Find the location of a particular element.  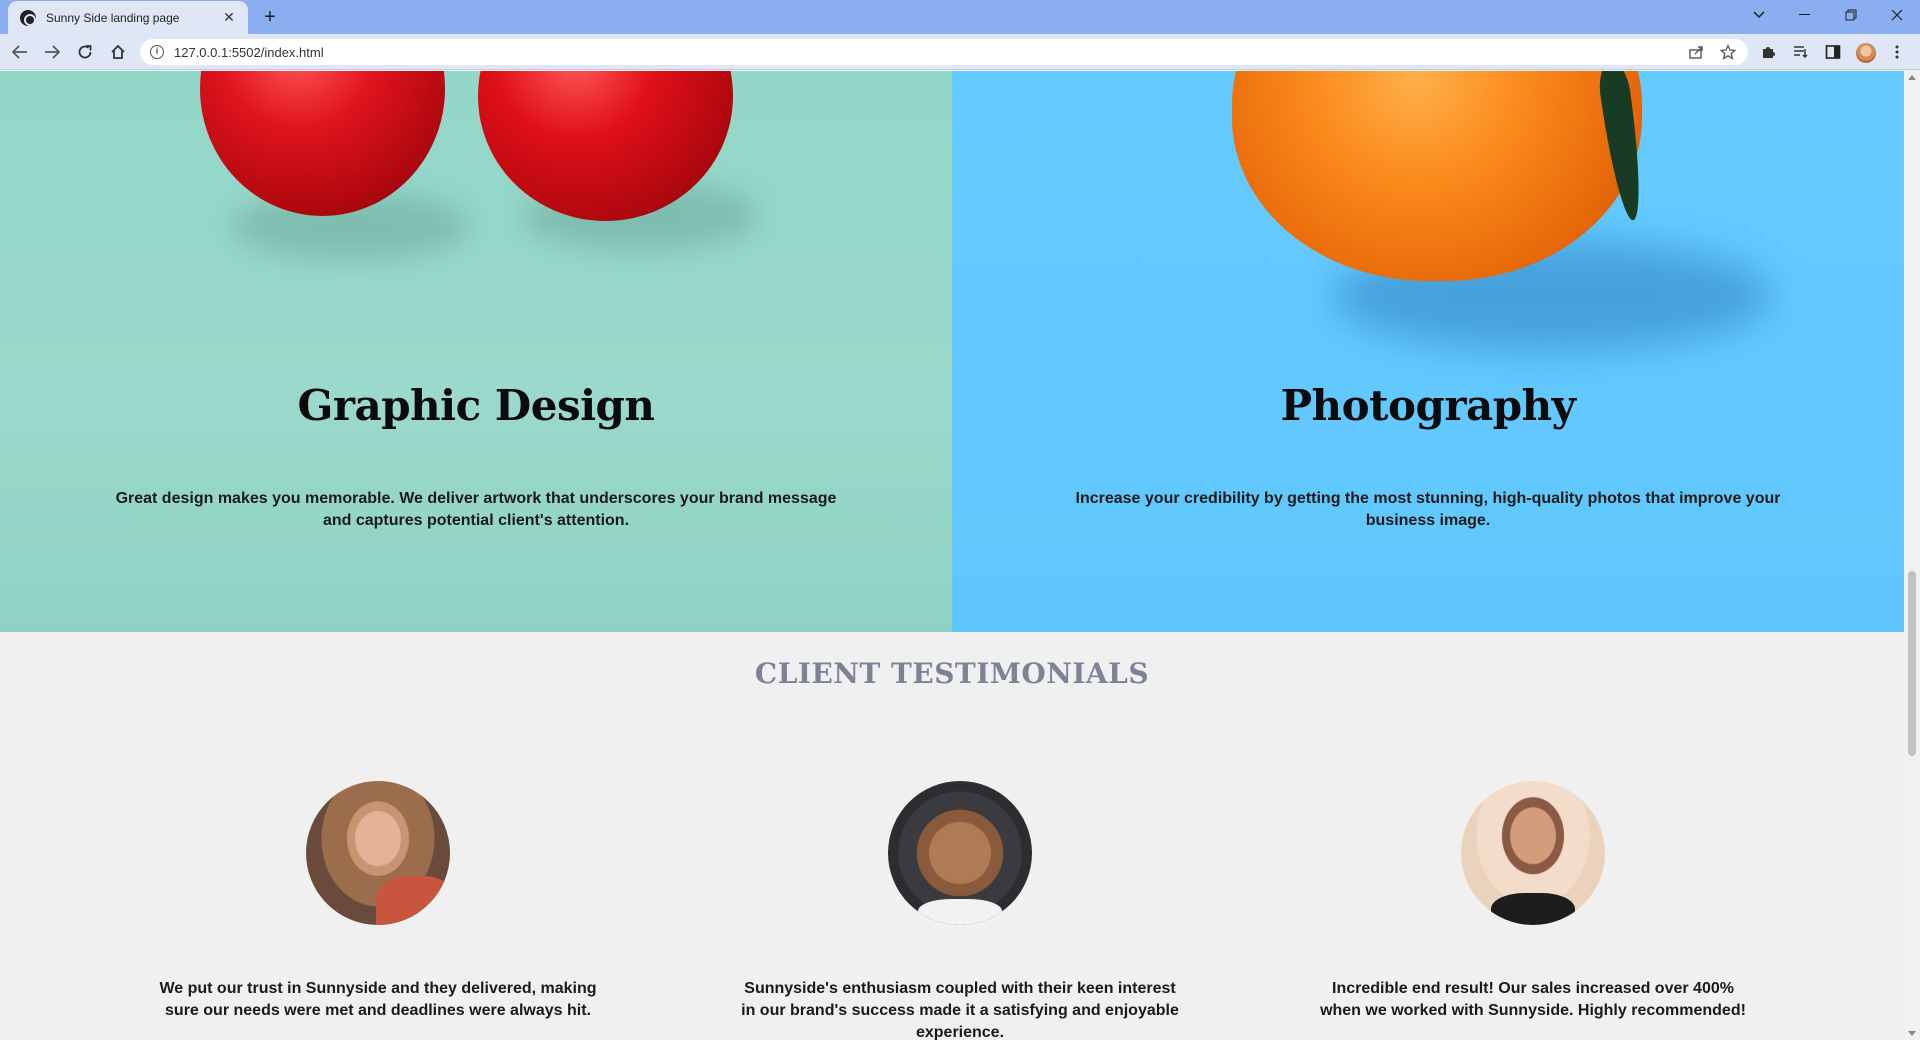

scroll-up-arrow-icon is located at coordinates (1912, 77).